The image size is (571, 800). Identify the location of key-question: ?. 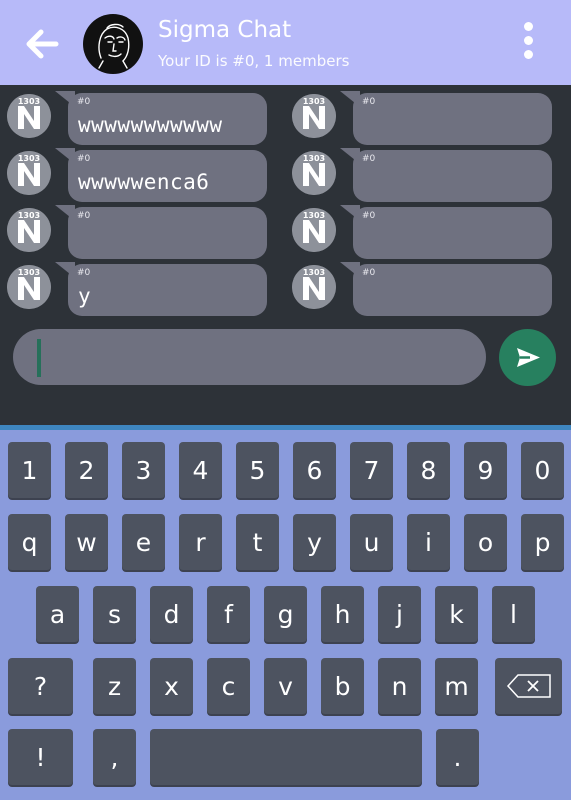
(40, 686).